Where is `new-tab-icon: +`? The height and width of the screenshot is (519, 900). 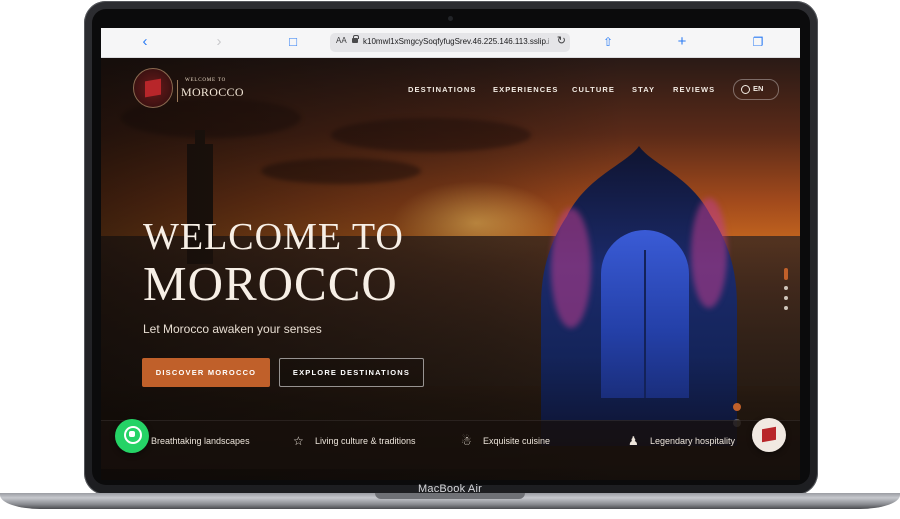 new-tab-icon: + is located at coordinates (682, 42).